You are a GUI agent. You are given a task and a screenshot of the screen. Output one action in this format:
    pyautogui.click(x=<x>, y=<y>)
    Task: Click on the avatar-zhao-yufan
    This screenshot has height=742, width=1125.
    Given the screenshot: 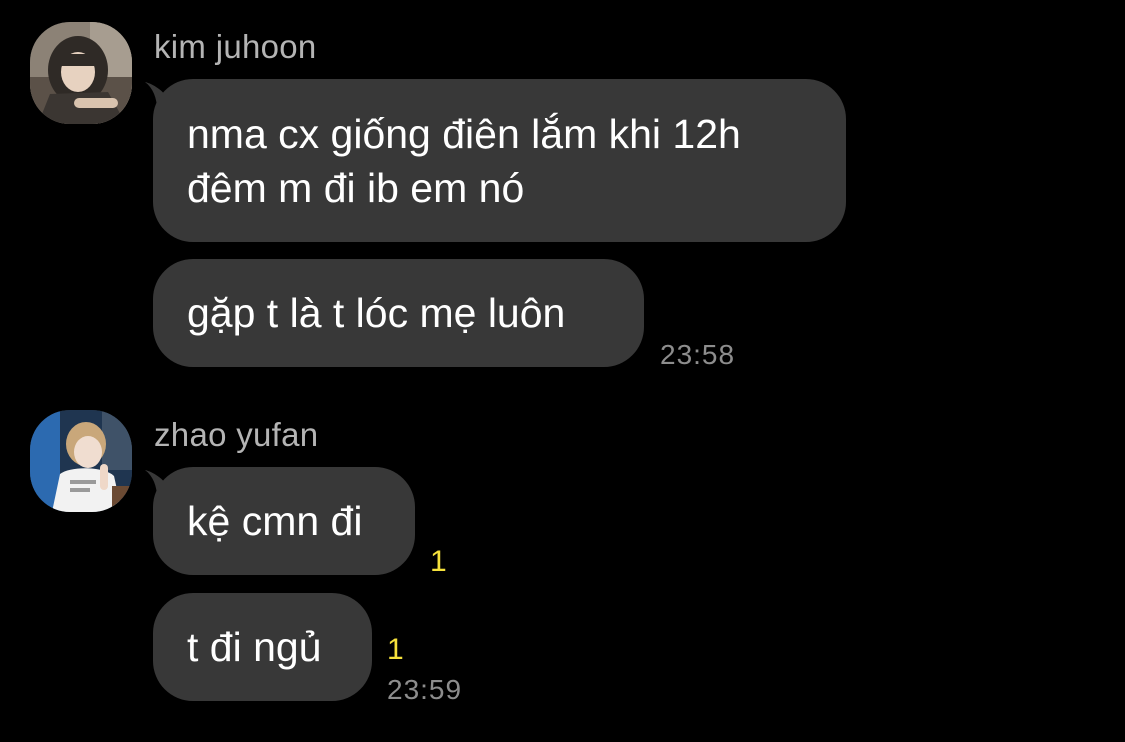 What is the action you would take?
    pyautogui.click(x=81, y=461)
    